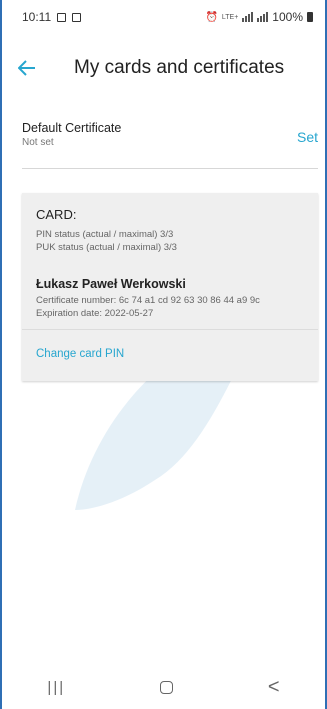 This screenshot has height=709, width=327. Describe the element at coordinates (307, 137) in the screenshot. I see `set-default-certificate-button: Set` at that location.